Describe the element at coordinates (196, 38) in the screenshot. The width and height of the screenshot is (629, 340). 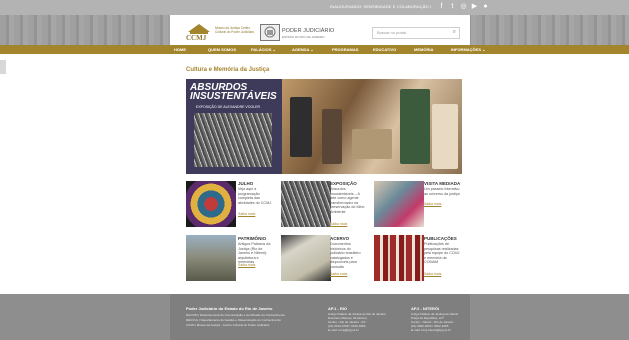
I see `ccmj-wordmark: CCMJ` at that location.